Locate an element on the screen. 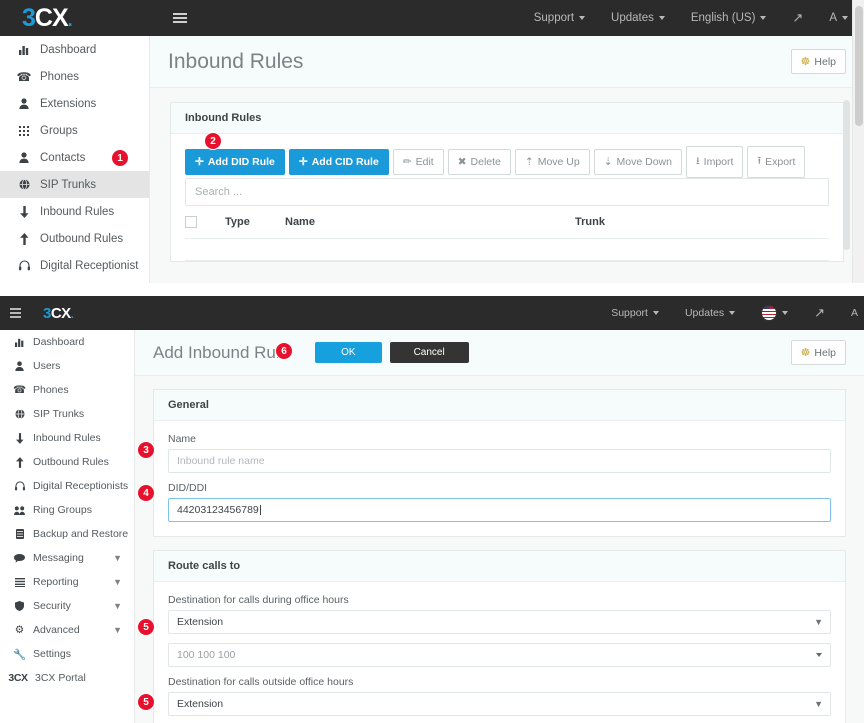 The image size is (864, 723). sidebar-item-users: Users is located at coordinates (67, 366).